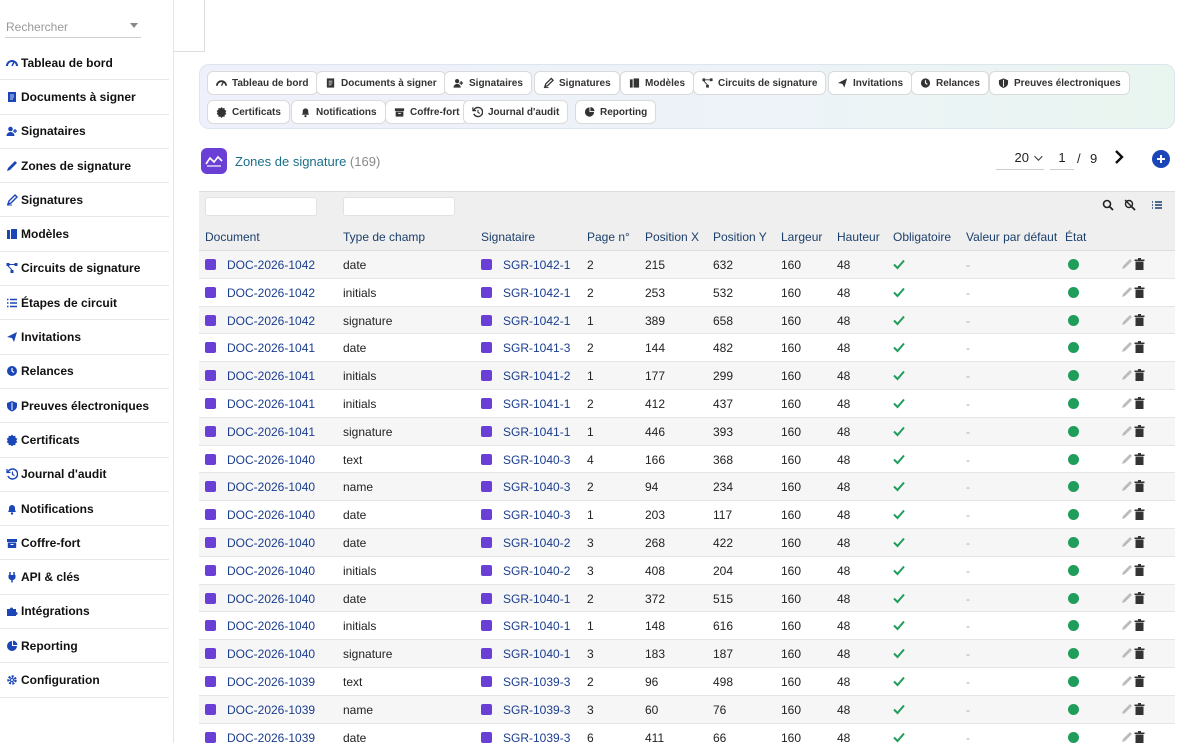 Image resolution: width=1200 pixels, height=743 pixels. I want to click on column-header: Position X, so click(672, 237).